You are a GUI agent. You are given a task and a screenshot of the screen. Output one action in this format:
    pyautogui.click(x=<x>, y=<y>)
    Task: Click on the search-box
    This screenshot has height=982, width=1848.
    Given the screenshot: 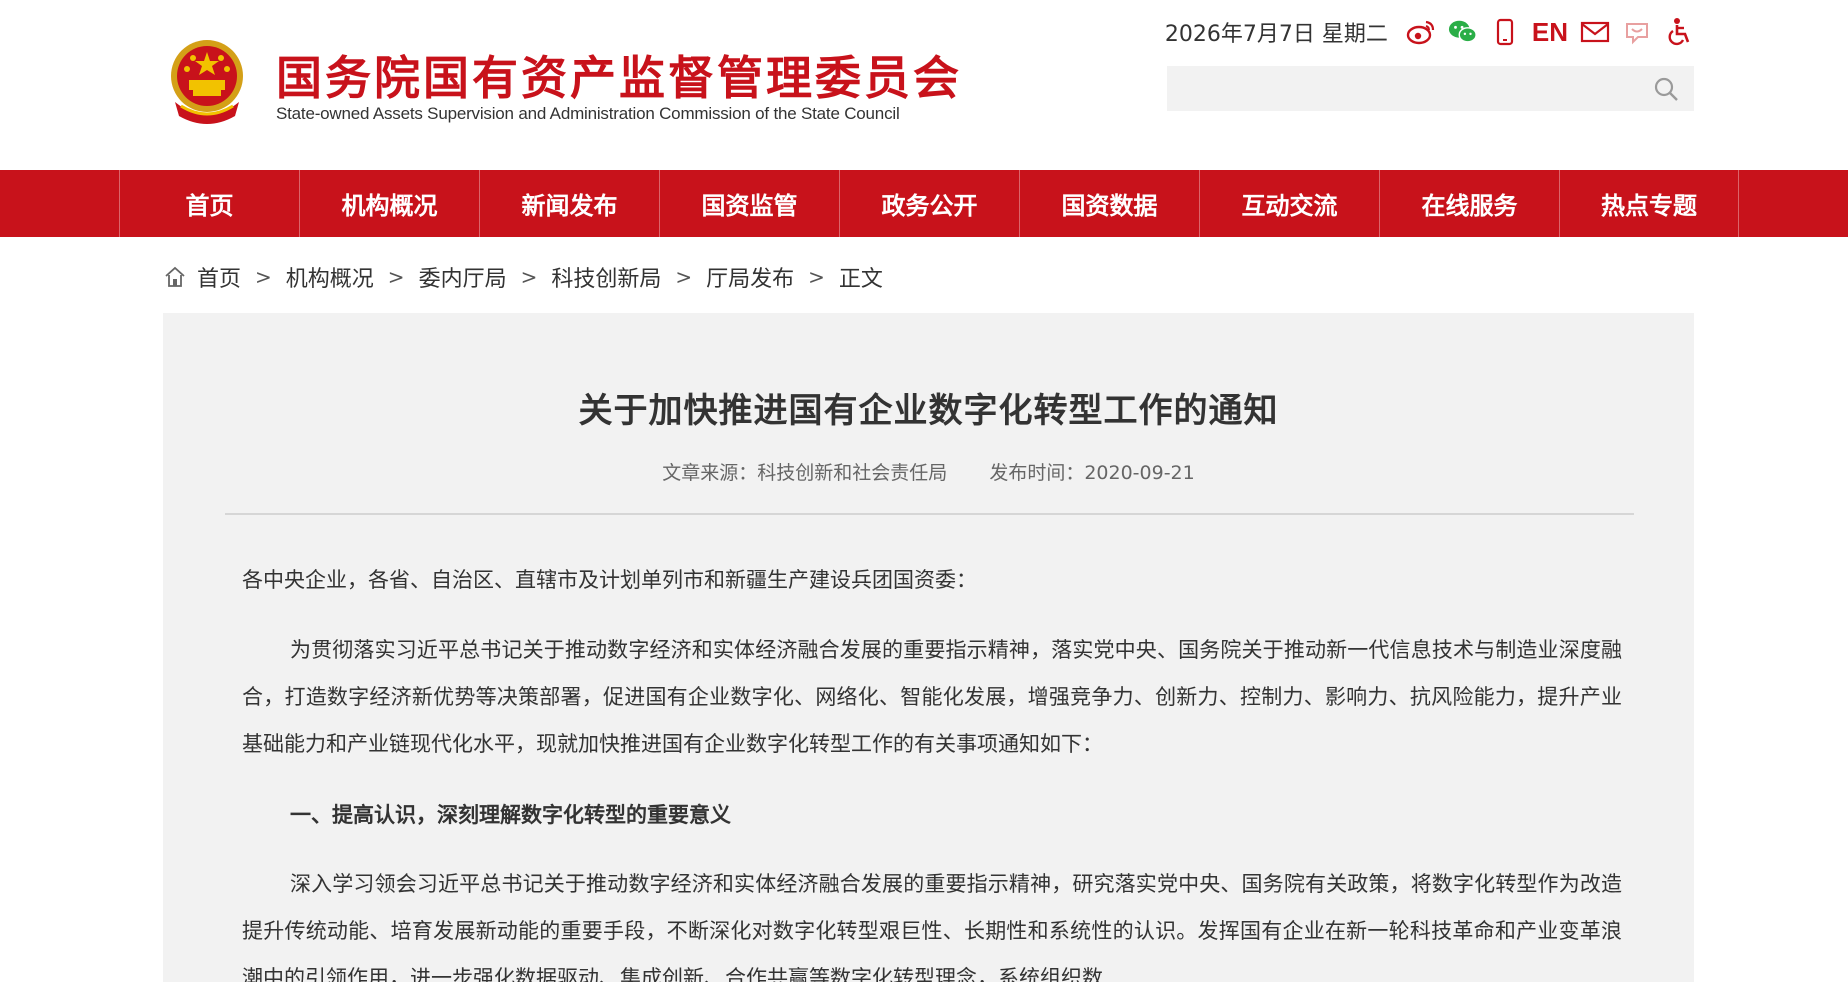 What is the action you would take?
    pyautogui.click(x=1430, y=88)
    